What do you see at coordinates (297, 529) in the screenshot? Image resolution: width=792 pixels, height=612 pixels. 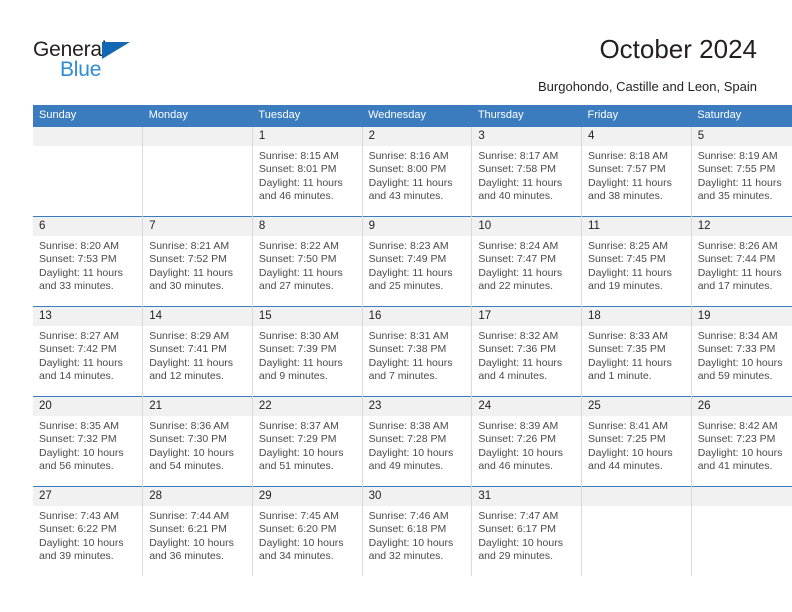 I see `sunset-text: Sunset: 6:20 PM` at bounding box center [297, 529].